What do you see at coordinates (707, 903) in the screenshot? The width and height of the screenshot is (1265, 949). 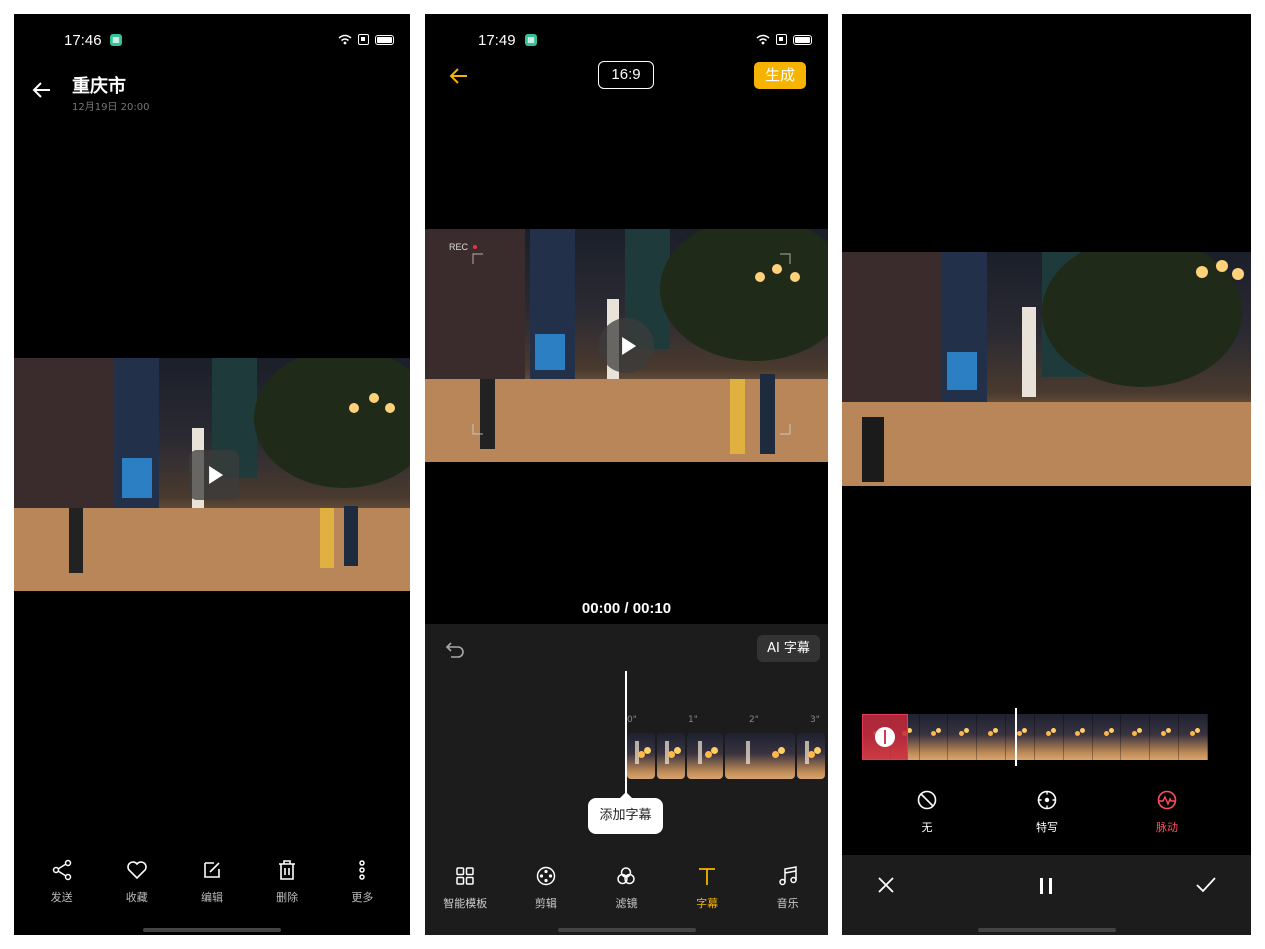 I see `toolbar-label: 字幕` at bounding box center [707, 903].